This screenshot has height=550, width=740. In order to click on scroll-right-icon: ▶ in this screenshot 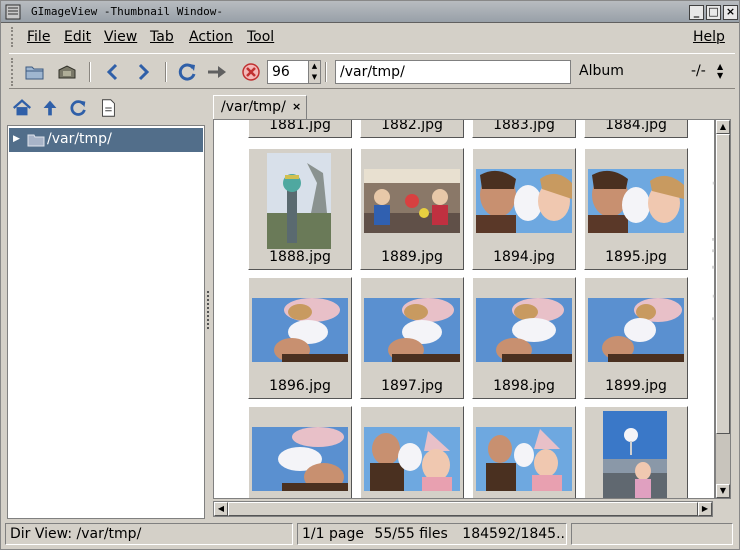, I will do `click(705, 509)`.